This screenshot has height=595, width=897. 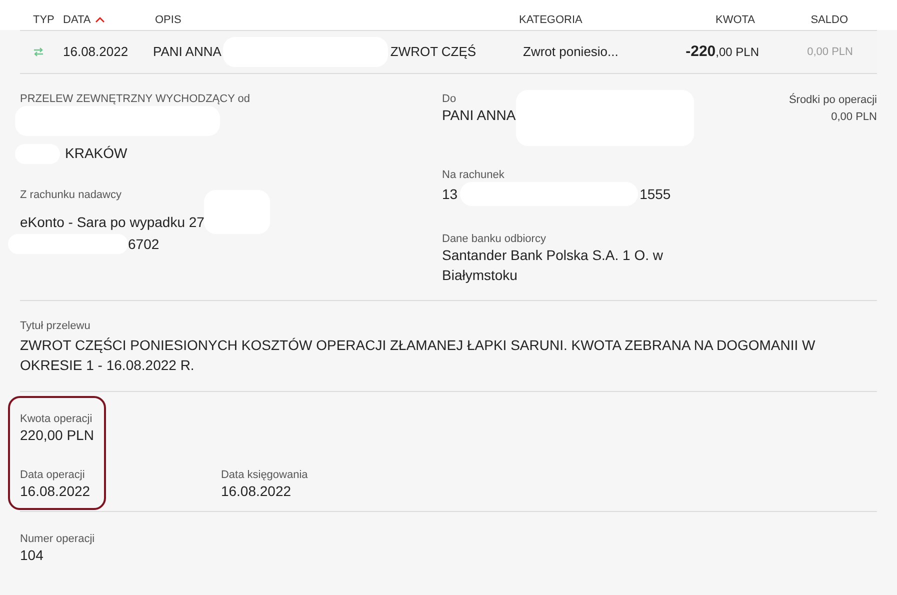 I want to click on balance-cell-text: 0,00 PLN, so click(x=829, y=52).